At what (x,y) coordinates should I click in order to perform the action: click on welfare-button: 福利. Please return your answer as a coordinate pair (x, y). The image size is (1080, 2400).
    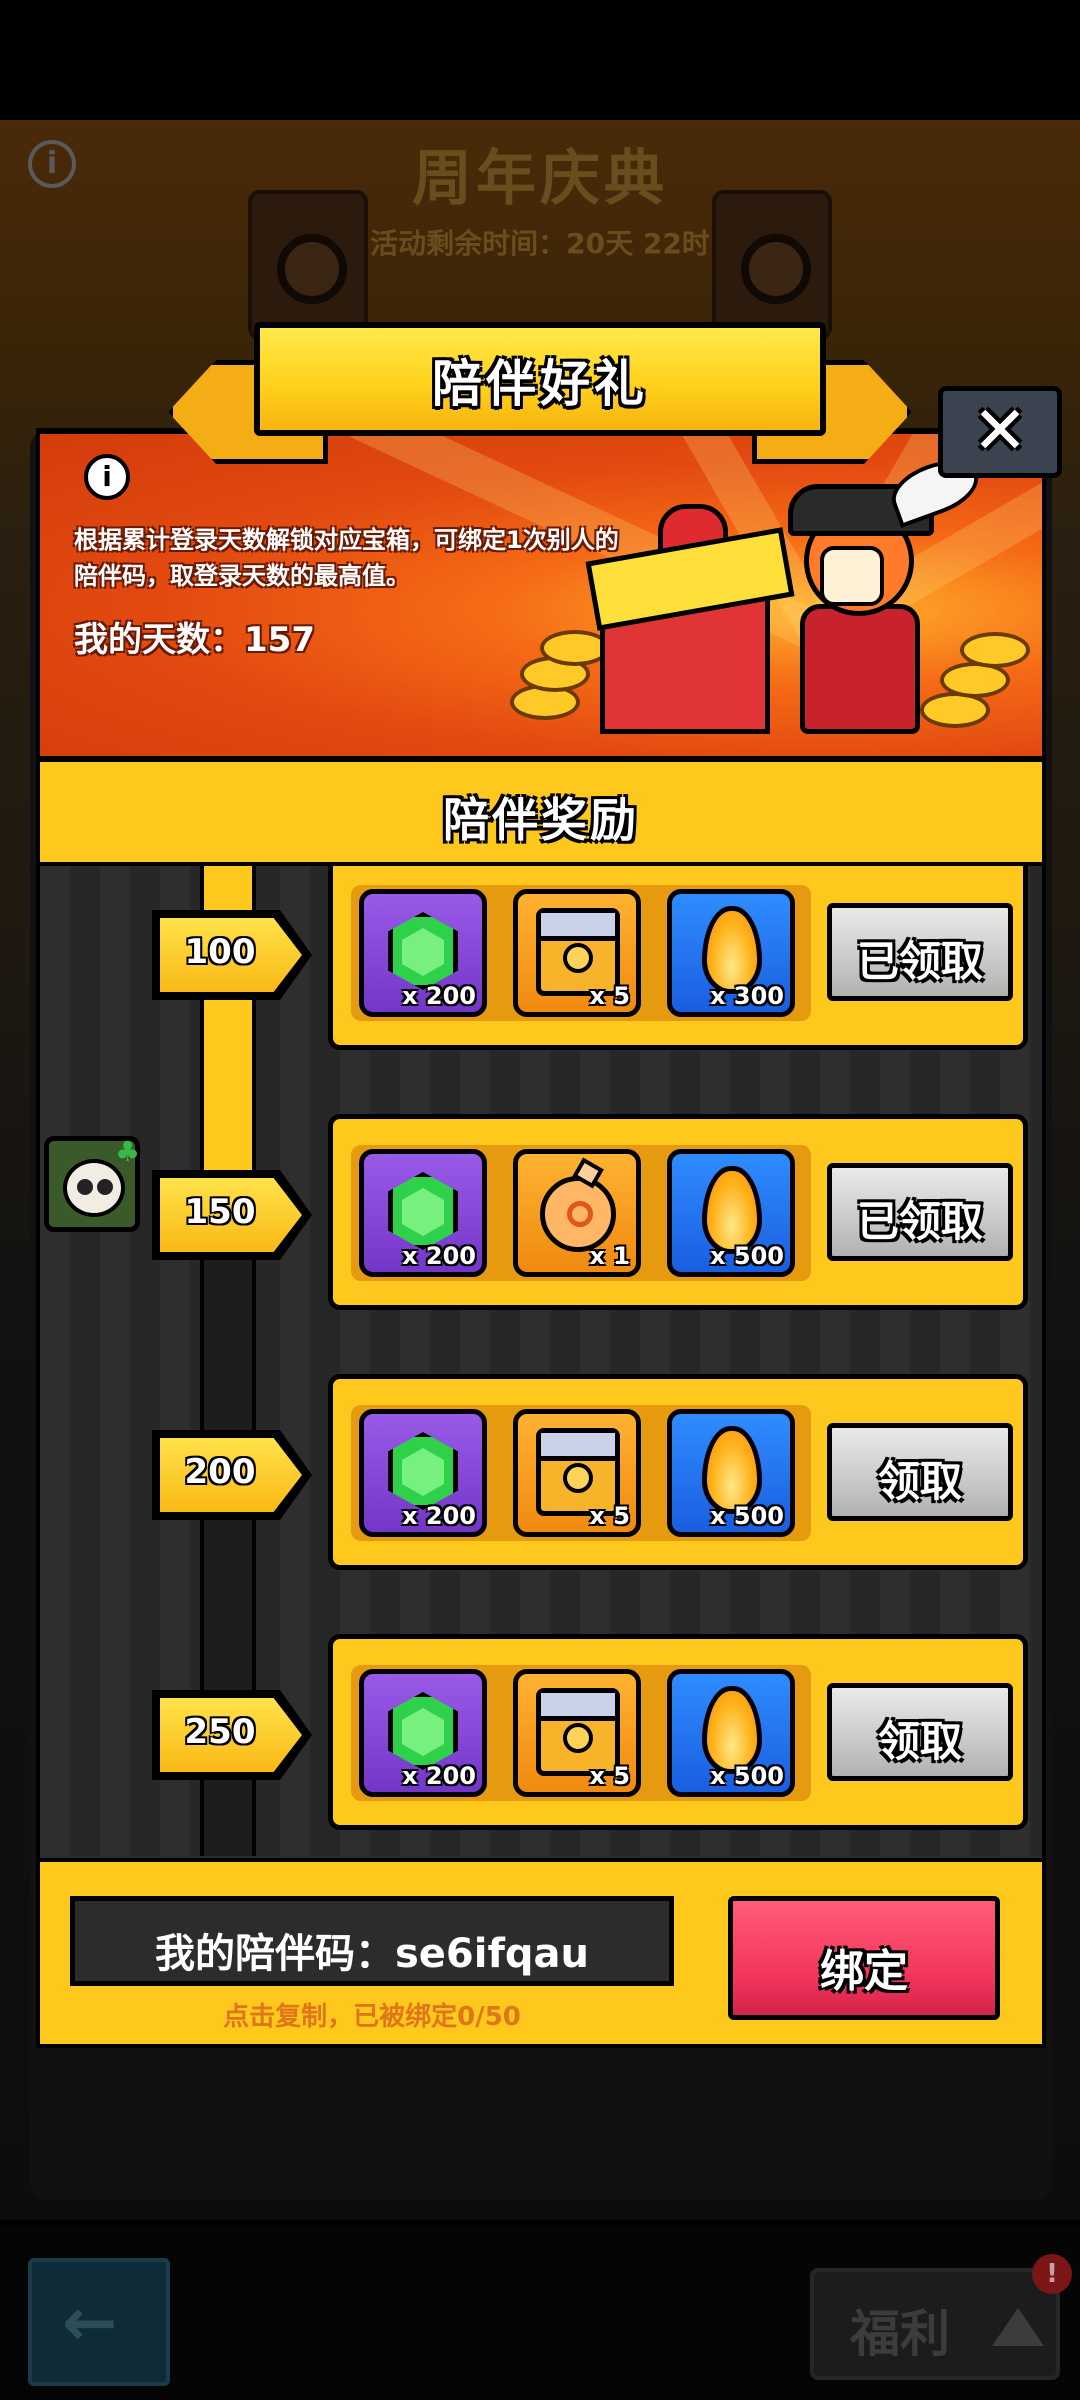
    Looking at the image, I should click on (935, 2324).